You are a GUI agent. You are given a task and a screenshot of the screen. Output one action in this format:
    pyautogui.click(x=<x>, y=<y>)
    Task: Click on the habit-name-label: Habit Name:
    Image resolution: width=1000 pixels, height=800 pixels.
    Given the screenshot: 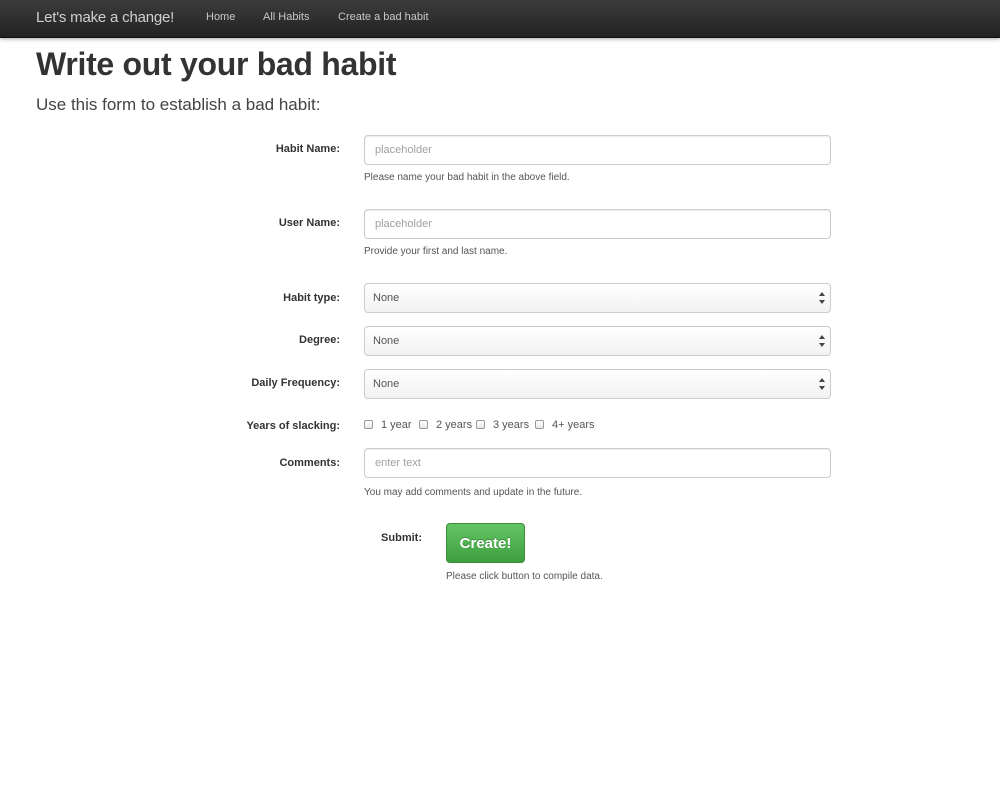 What is the action you would take?
    pyautogui.click(x=307, y=149)
    